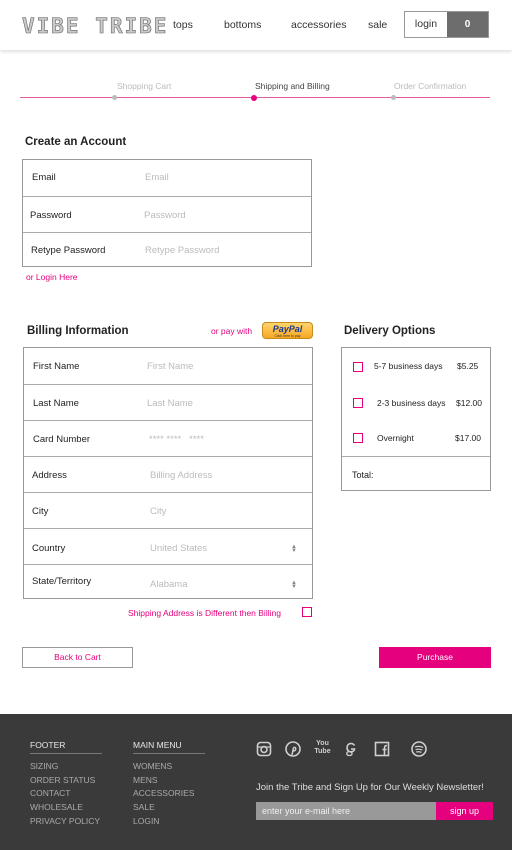 The image size is (512, 850). I want to click on shipping-different-checkbox, so click(307, 612).